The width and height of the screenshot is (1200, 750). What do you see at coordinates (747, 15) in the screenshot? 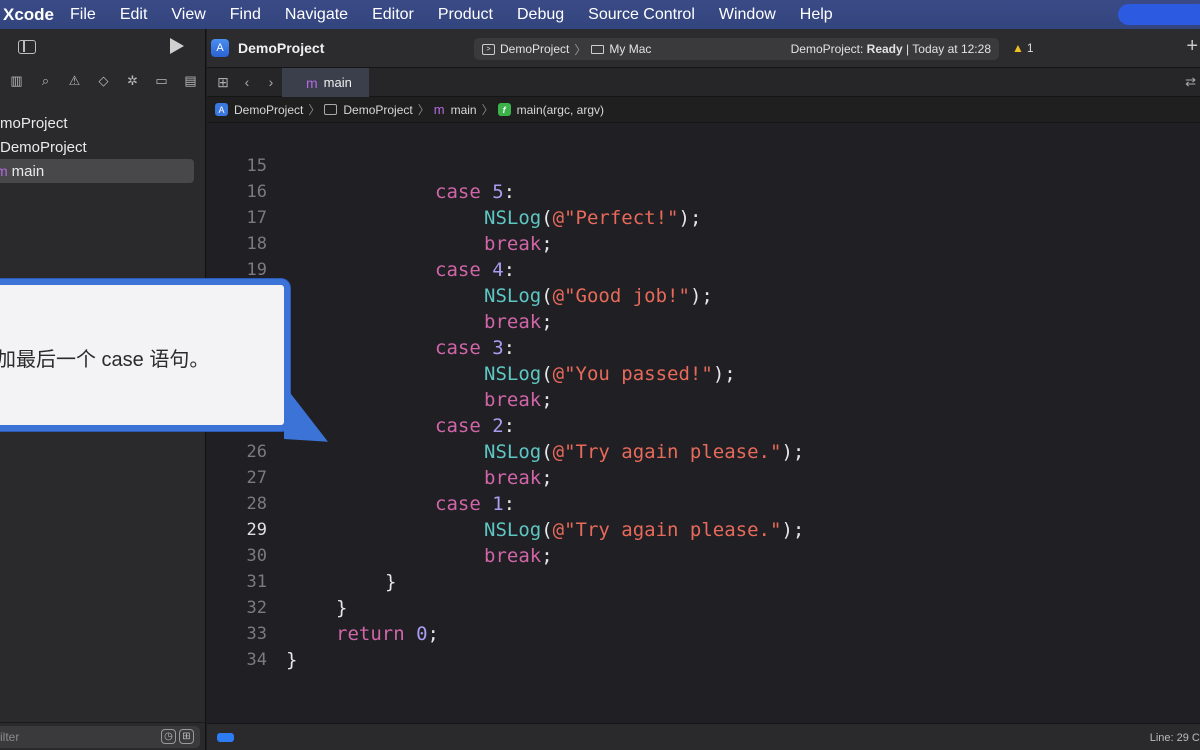
I see `menu-window: Window` at bounding box center [747, 15].